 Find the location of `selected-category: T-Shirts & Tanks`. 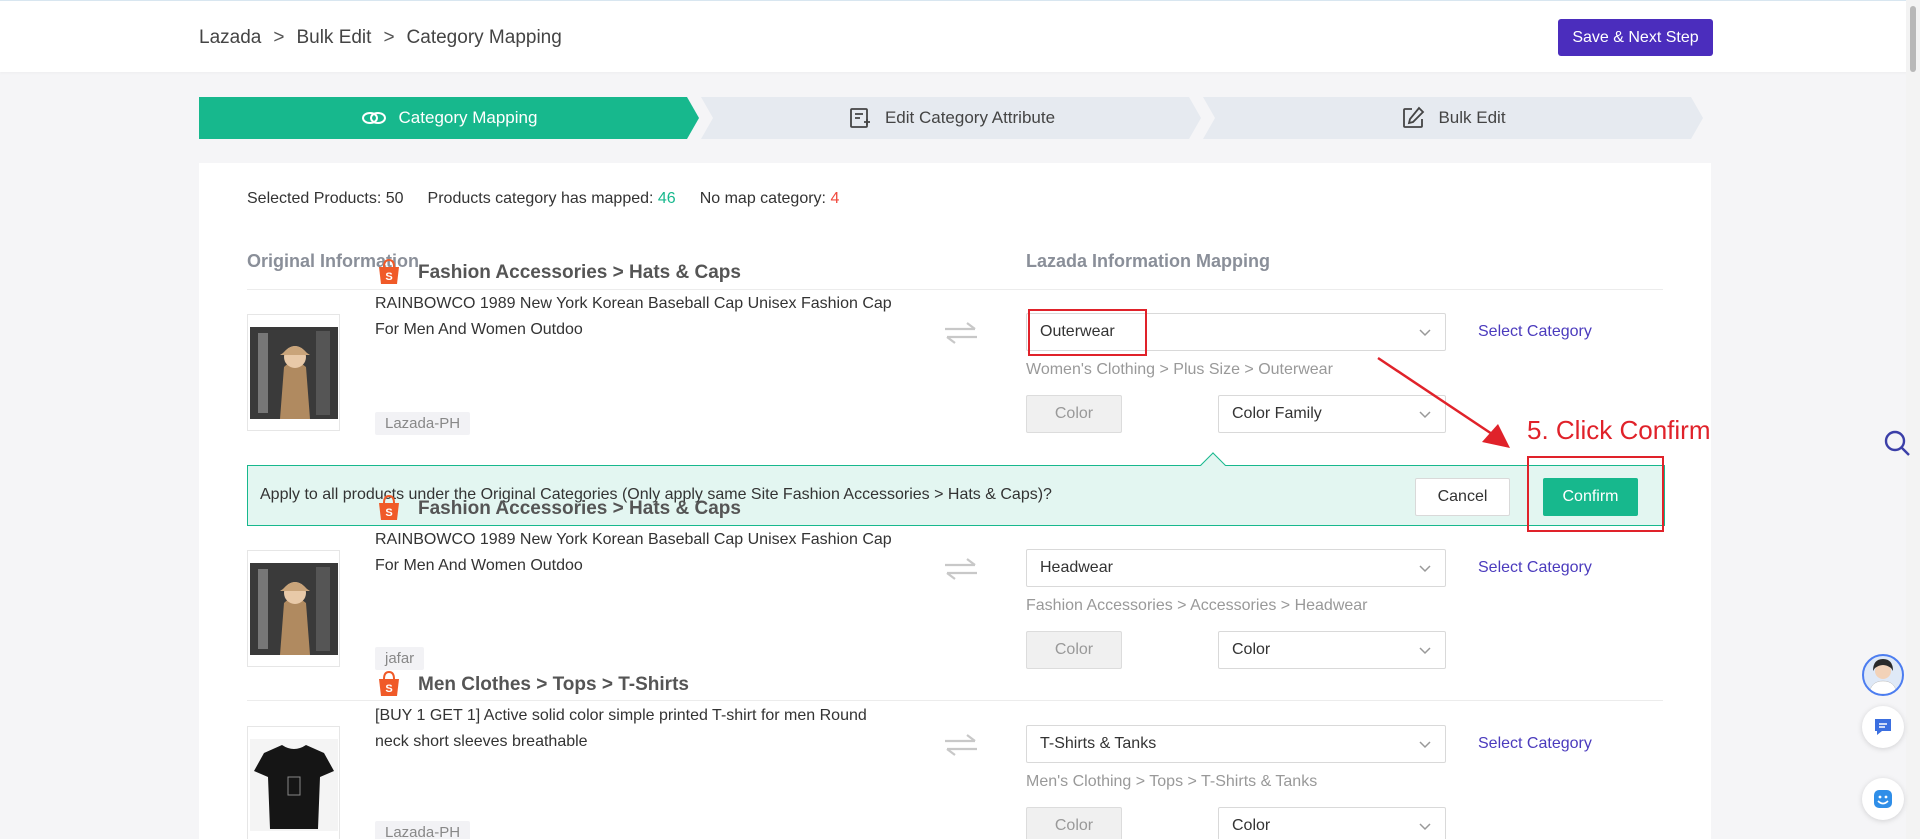

selected-category: T-Shirts & Tanks is located at coordinates (1098, 743).